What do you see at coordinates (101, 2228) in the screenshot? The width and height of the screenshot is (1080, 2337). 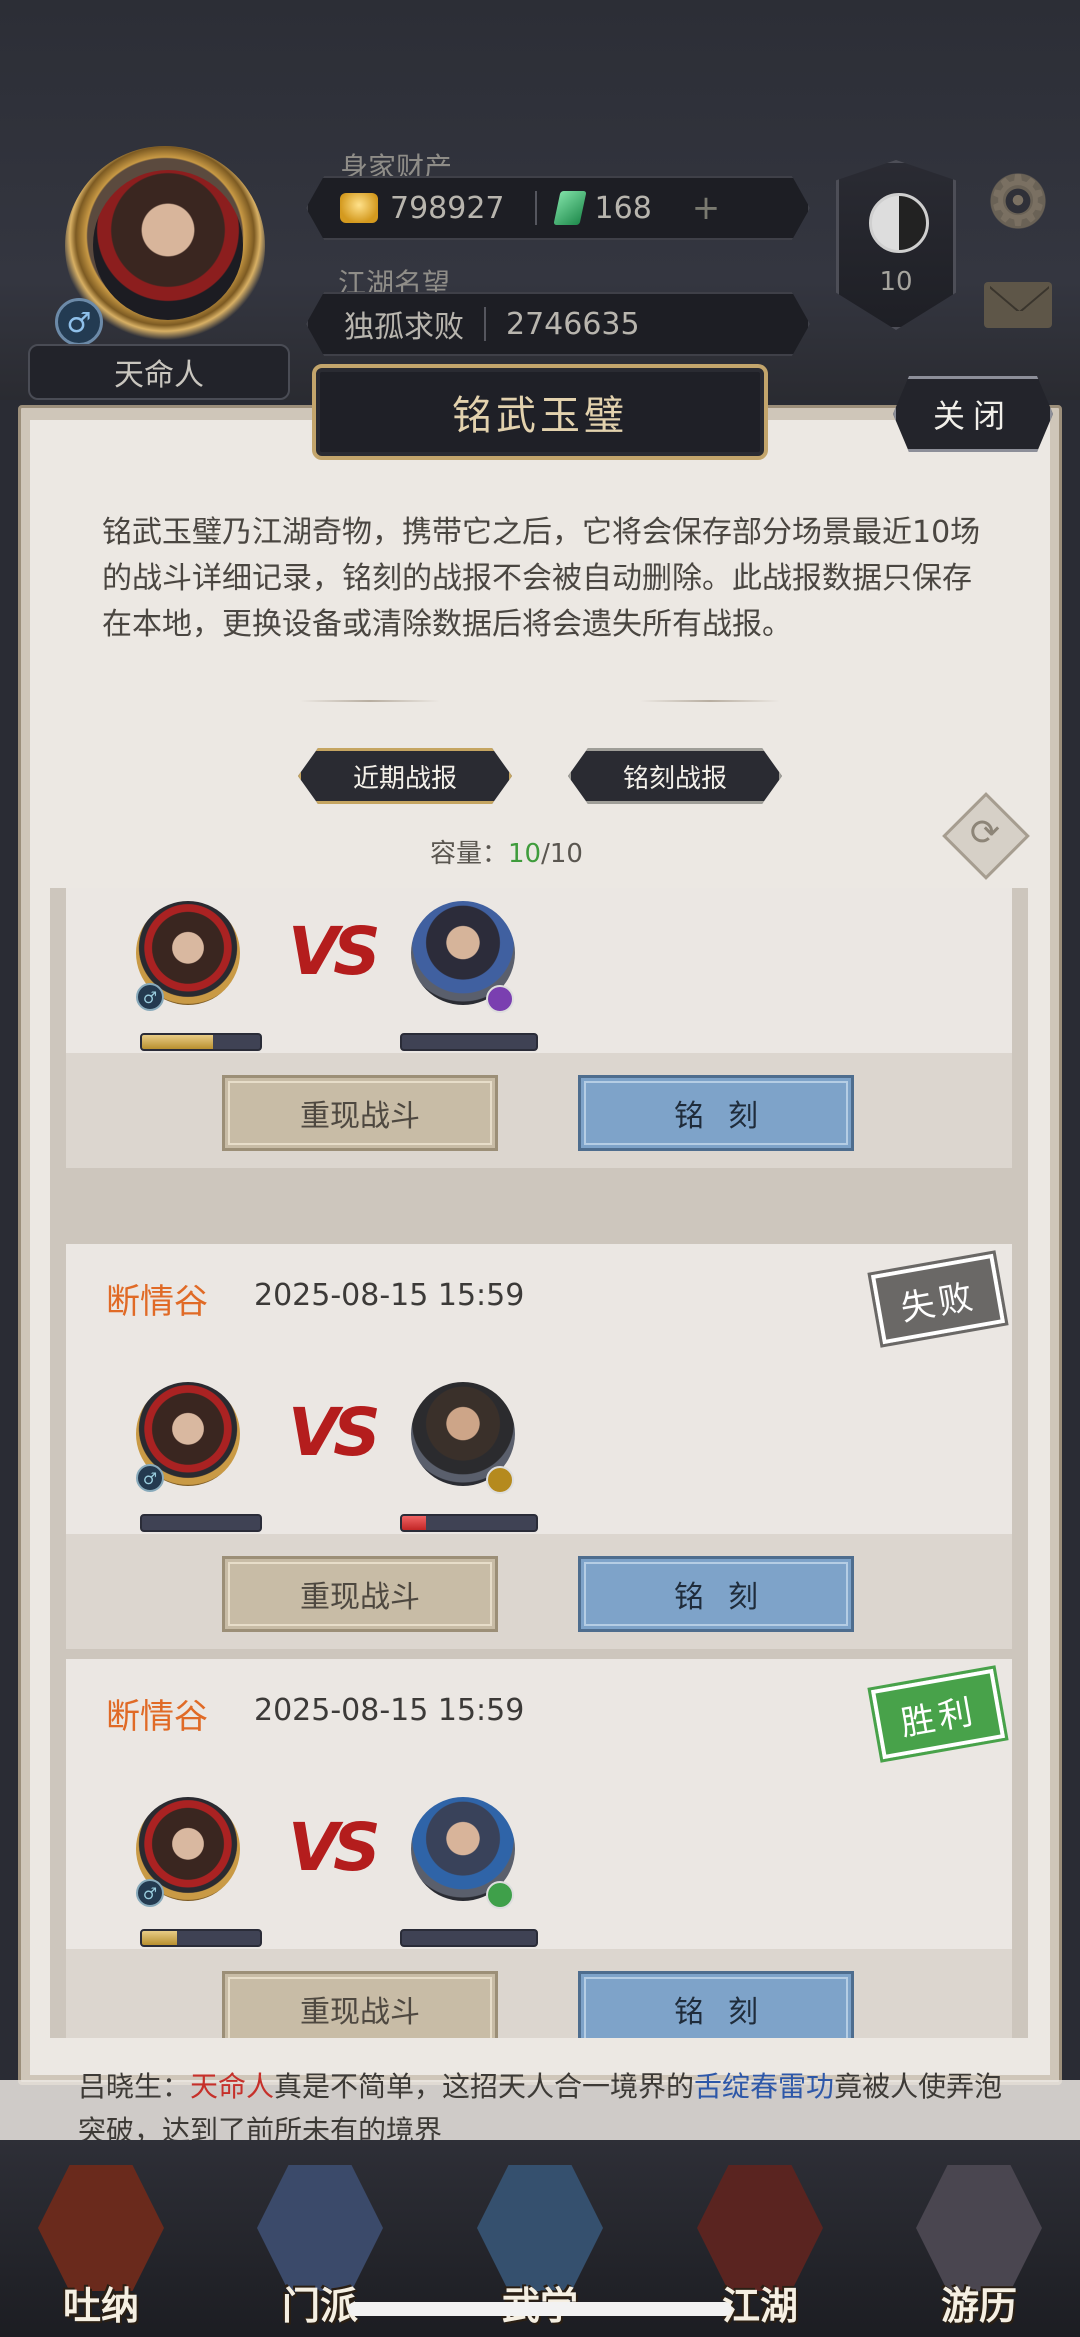 I see `meditation-gourd-icon` at bounding box center [101, 2228].